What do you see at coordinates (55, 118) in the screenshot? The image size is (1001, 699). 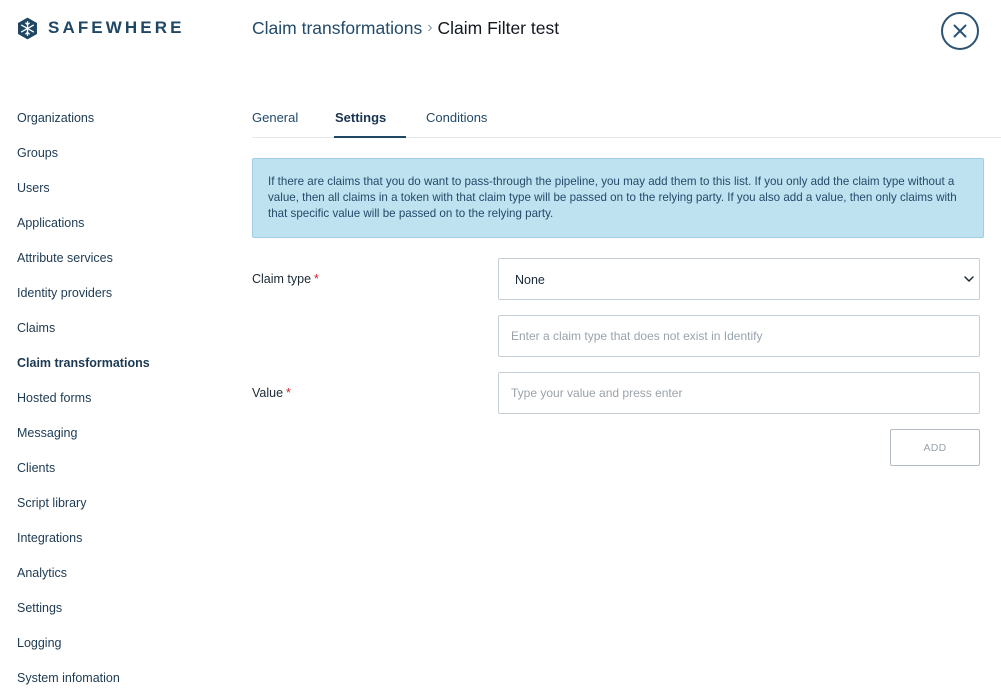 I see `sidebar-item-organizations: Organizations` at bounding box center [55, 118].